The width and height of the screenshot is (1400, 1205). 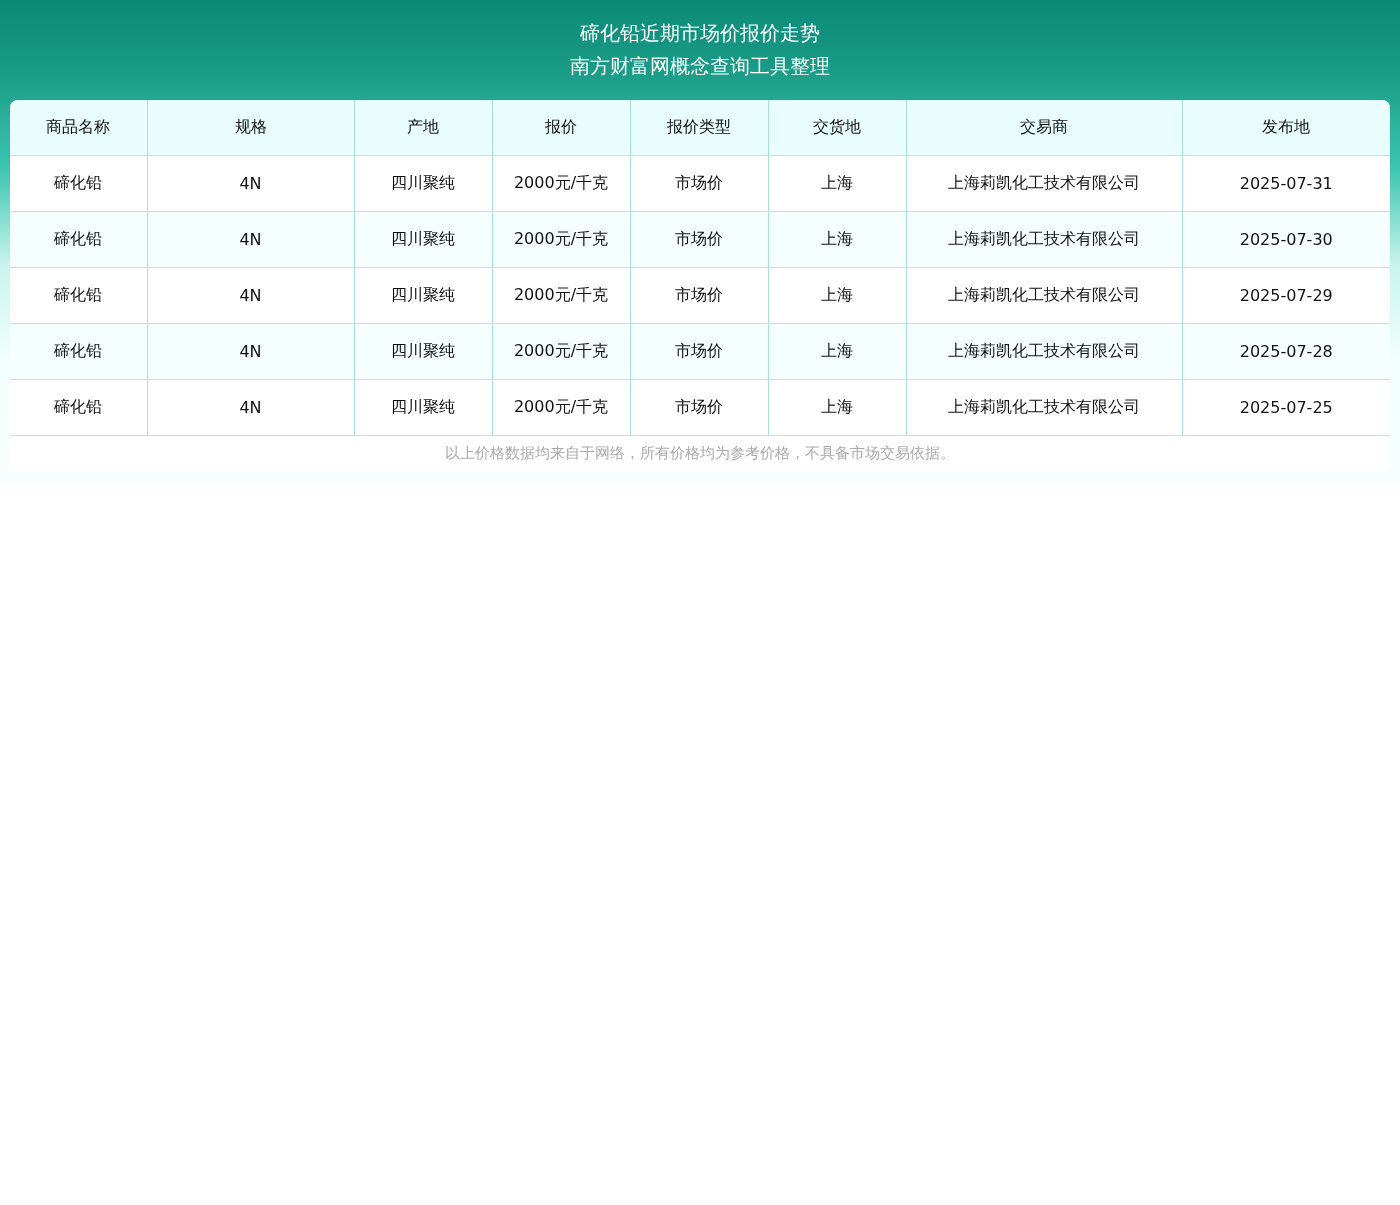 I want to click on column-header: 交货地, so click(x=837, y=128).